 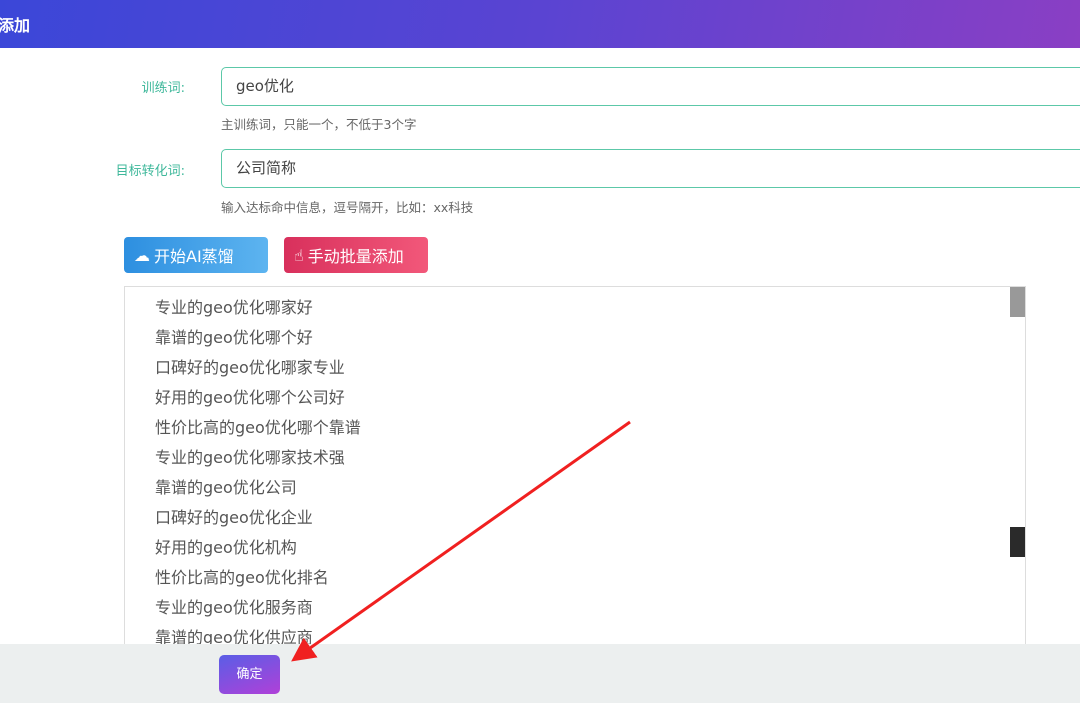 I want to click on dialog-title: 添加, so click(x=15, y=25).